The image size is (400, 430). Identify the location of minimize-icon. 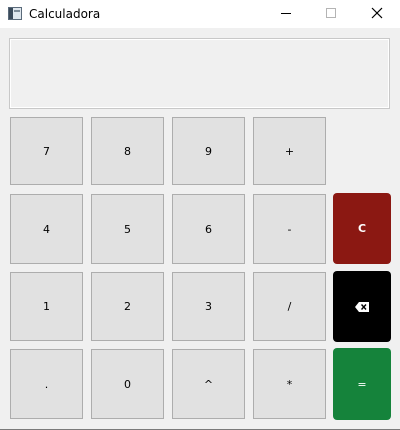
(286, 13).